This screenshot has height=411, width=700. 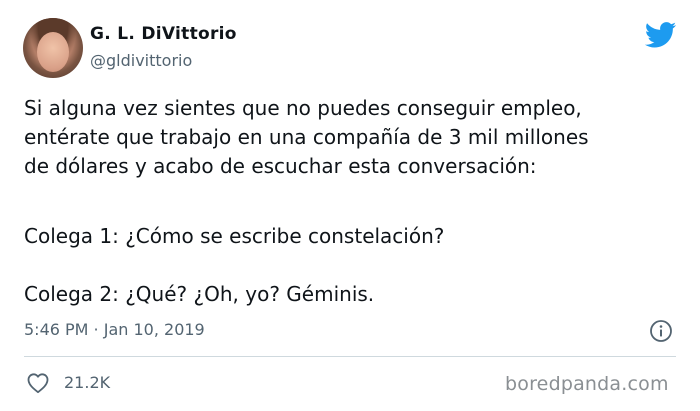 What do you see at coordinates (350, 356) in the screenshot?
I see `divider` at bounding box center [350, 356].